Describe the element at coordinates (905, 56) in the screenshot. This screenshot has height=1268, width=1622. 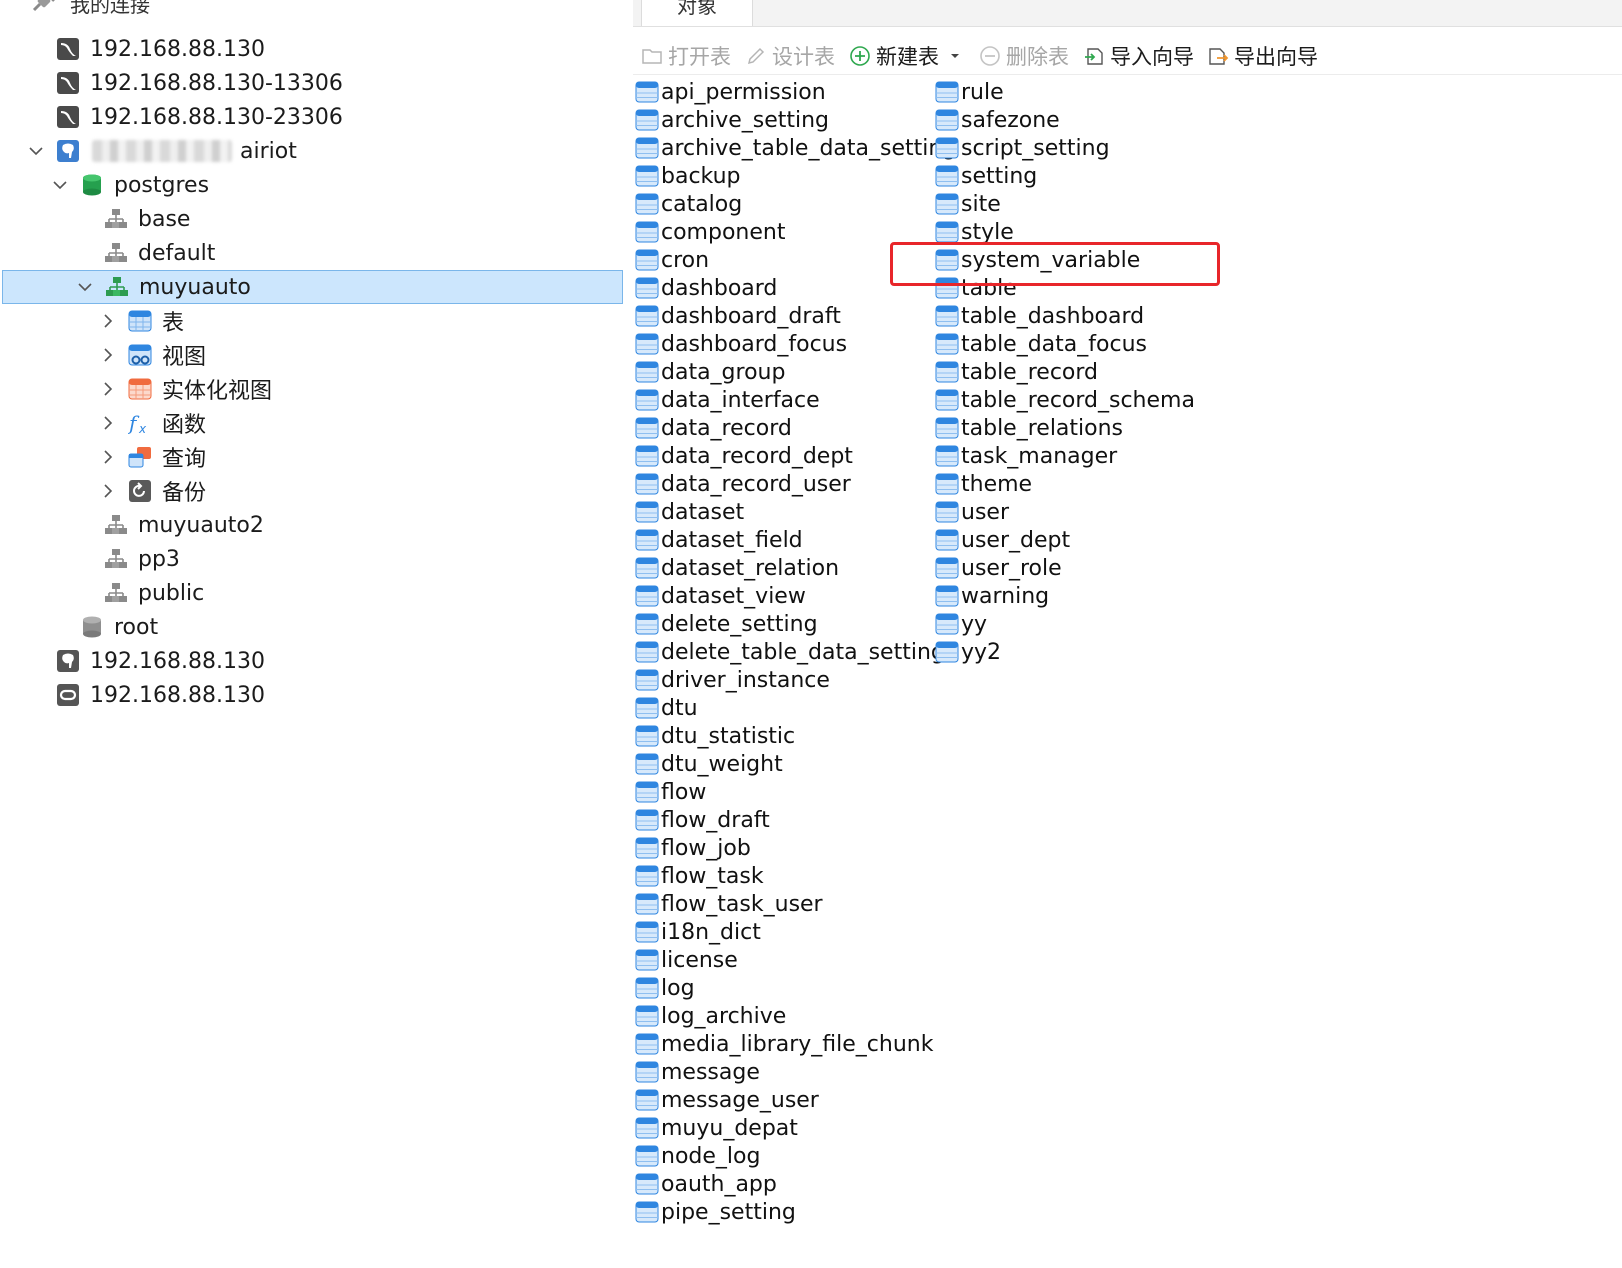
I see `new-table-button: 新建表` at that location.